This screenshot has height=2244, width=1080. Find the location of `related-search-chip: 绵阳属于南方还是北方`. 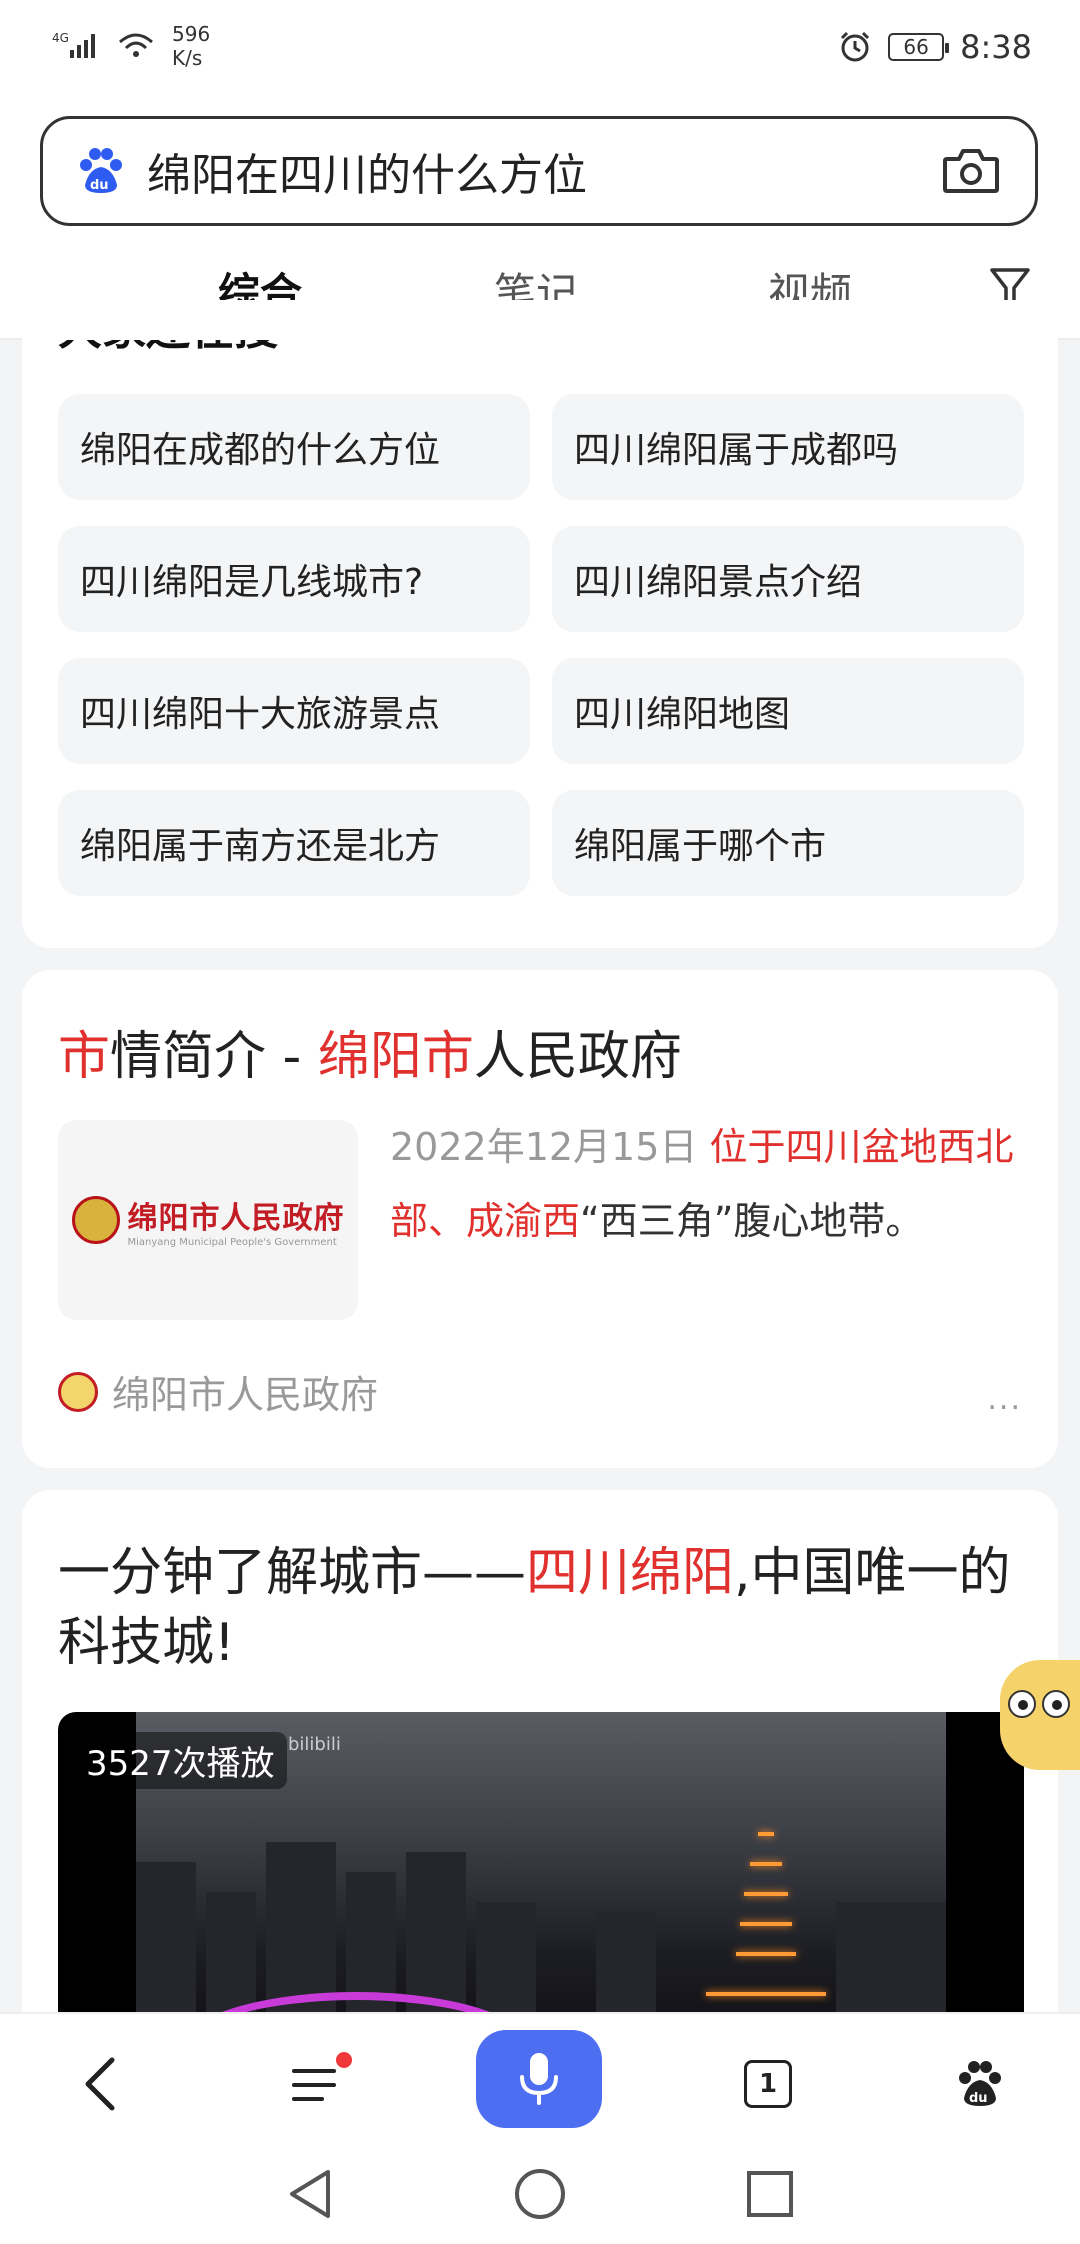

related-search-chip: 绵阳属于南方还是北方 is located at coordinates (294, 843).